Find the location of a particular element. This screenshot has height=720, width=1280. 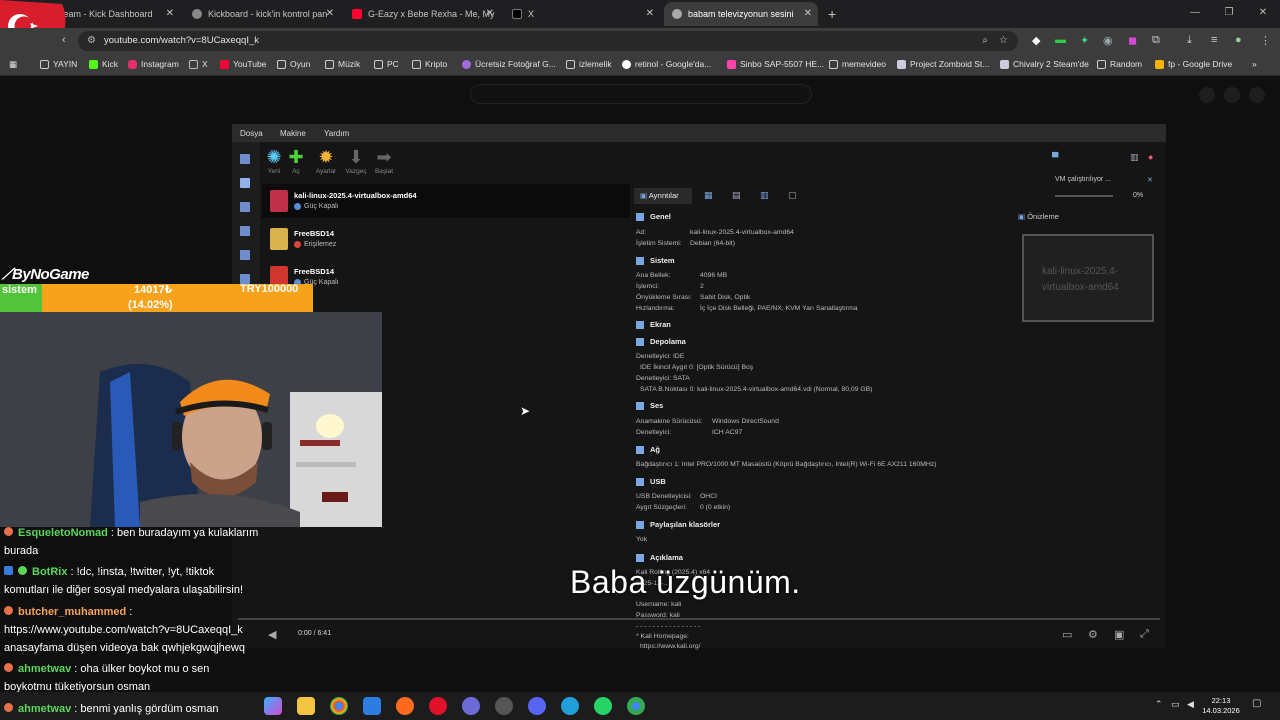

add-icon: ✚ is located at coordinates (296, 157).